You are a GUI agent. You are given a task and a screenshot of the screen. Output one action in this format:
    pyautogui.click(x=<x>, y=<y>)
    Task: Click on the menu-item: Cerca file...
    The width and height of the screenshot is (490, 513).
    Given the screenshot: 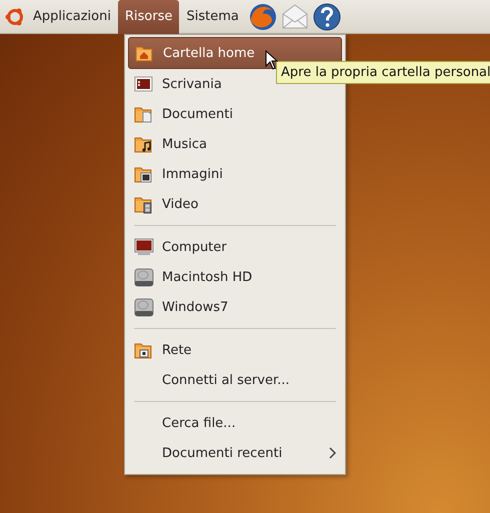 What is the action you would take?
    pyautogui.click(x=235, y=423)
    